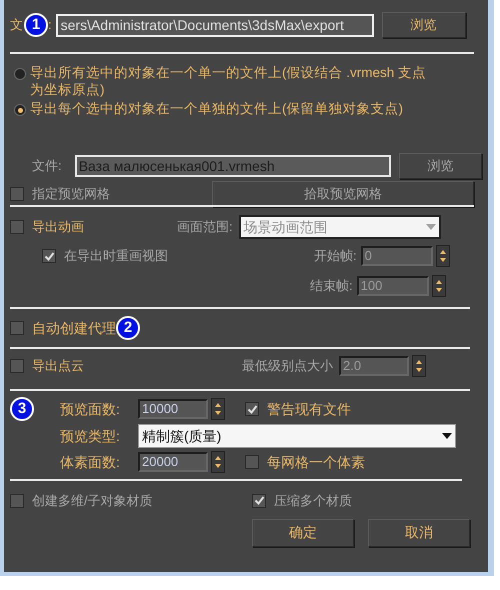 This screenshot has height=590, width=500. I want to click on checkbox-label: 自动创建代理, so click(74, 328).